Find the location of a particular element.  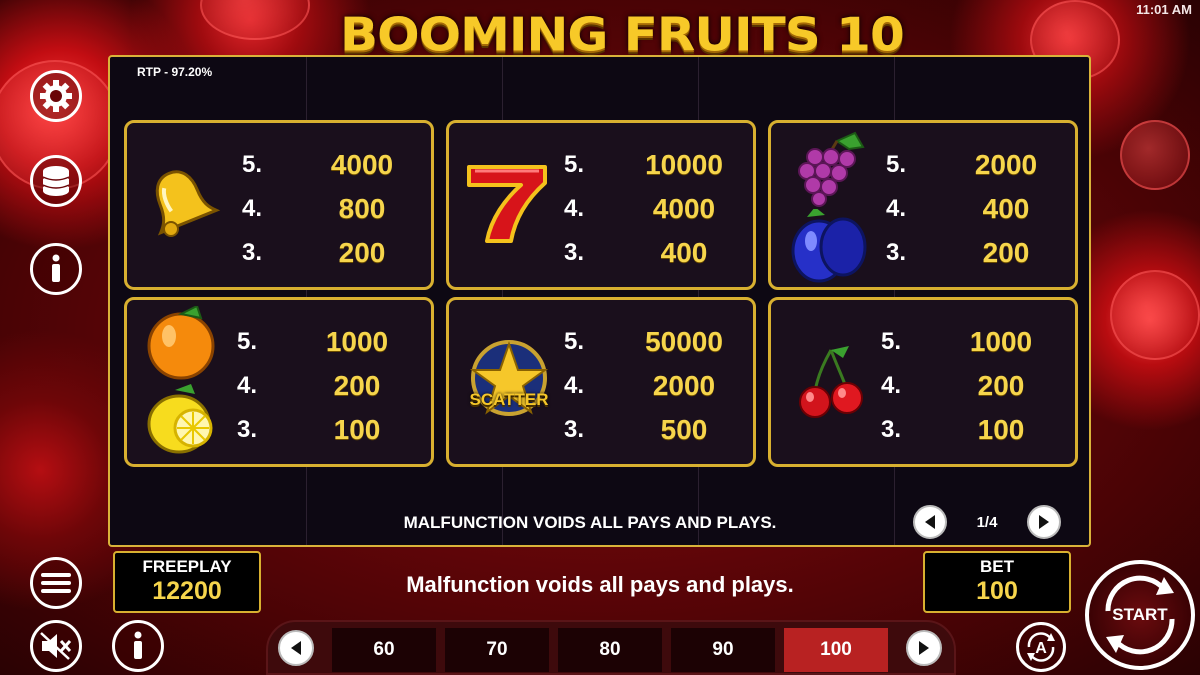

bet-option-80: 80 is located at coordinates (610, 650).